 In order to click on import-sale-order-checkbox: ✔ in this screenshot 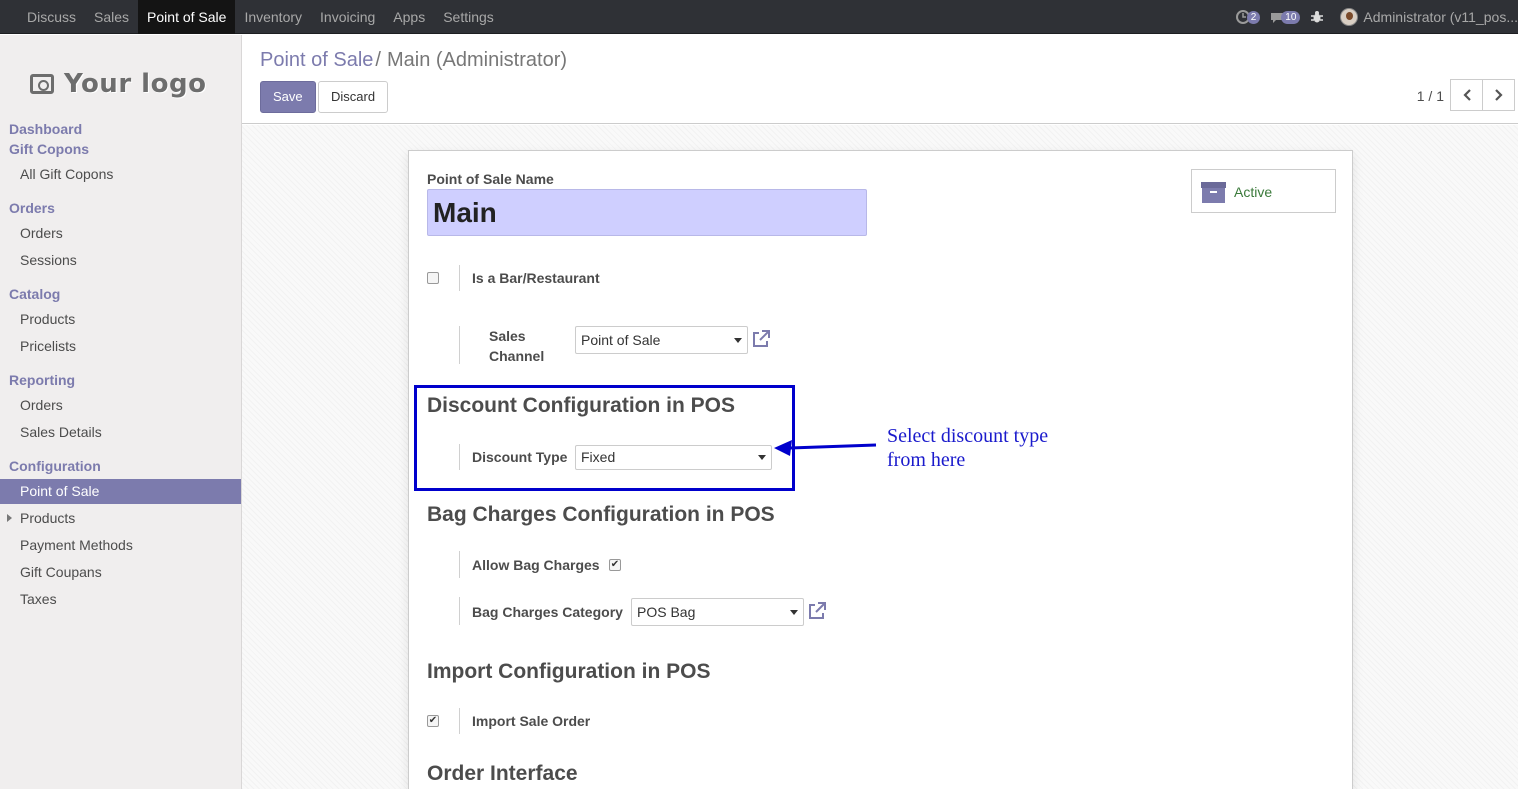, I will do `click(433, 721)`.